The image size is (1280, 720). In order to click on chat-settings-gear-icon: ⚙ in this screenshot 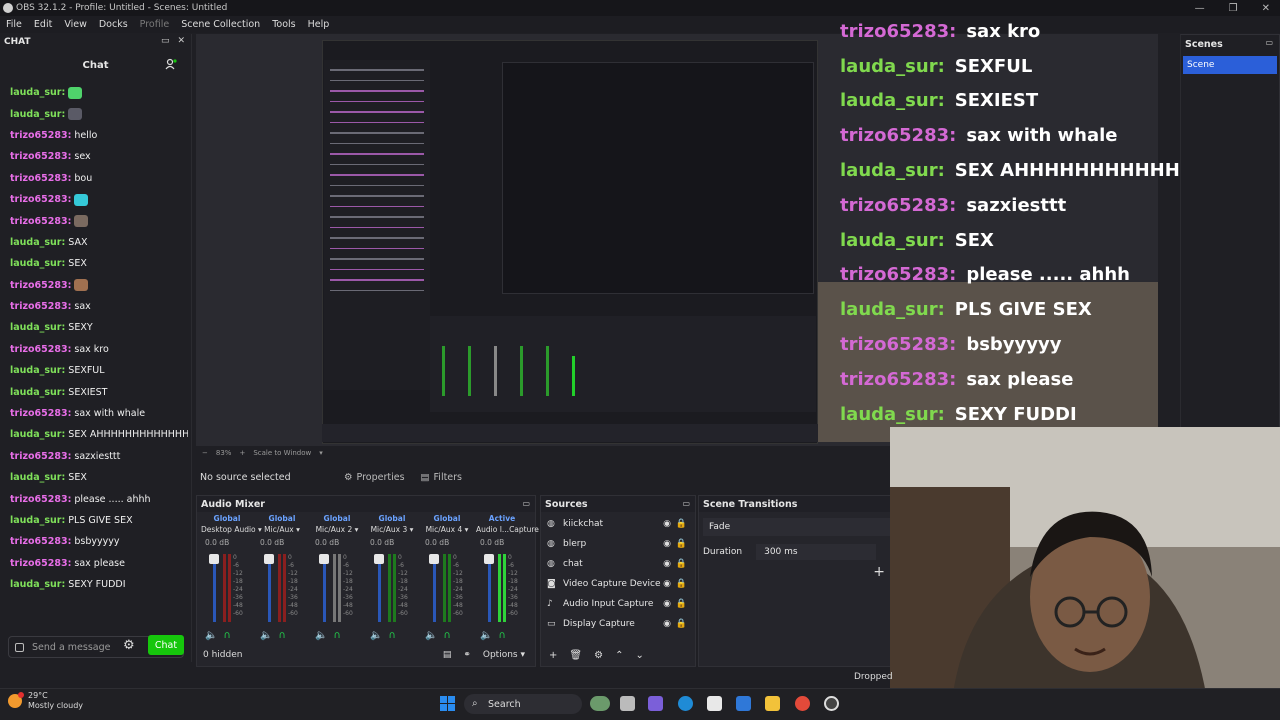, I will do `click(130, 645)`.